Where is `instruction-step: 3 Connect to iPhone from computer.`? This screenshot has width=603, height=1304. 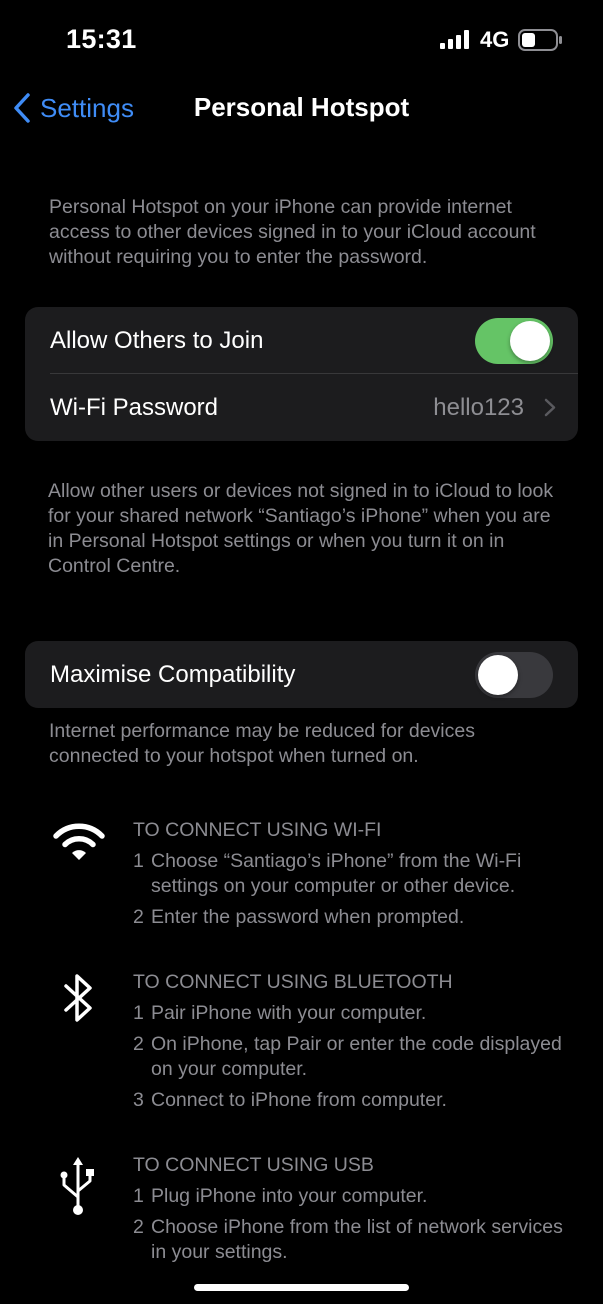 instruction-step: 3 Connect to iPhone from computer. is located at coordinates (353, 1100).